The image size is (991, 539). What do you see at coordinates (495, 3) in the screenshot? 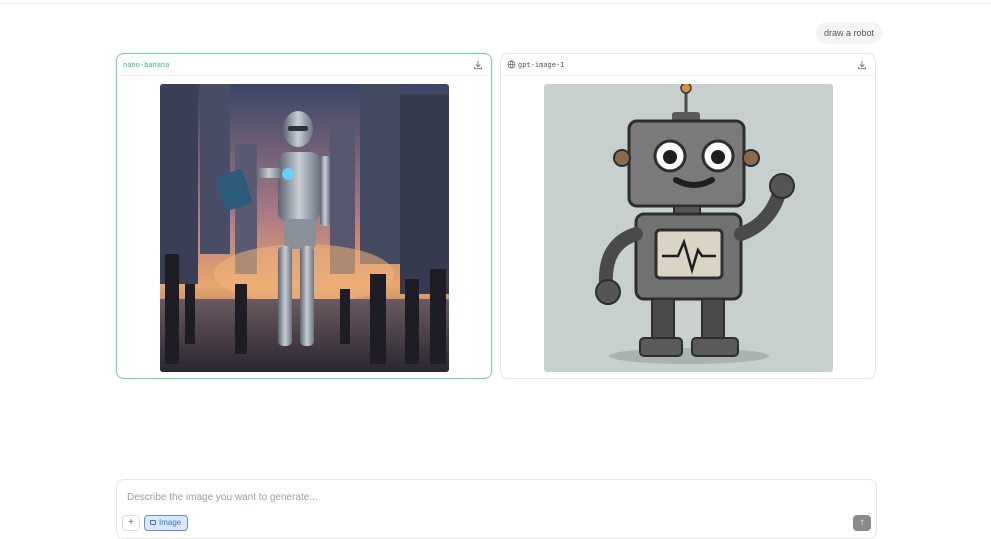
I see `top-divider` at bounding box center [495, 3].